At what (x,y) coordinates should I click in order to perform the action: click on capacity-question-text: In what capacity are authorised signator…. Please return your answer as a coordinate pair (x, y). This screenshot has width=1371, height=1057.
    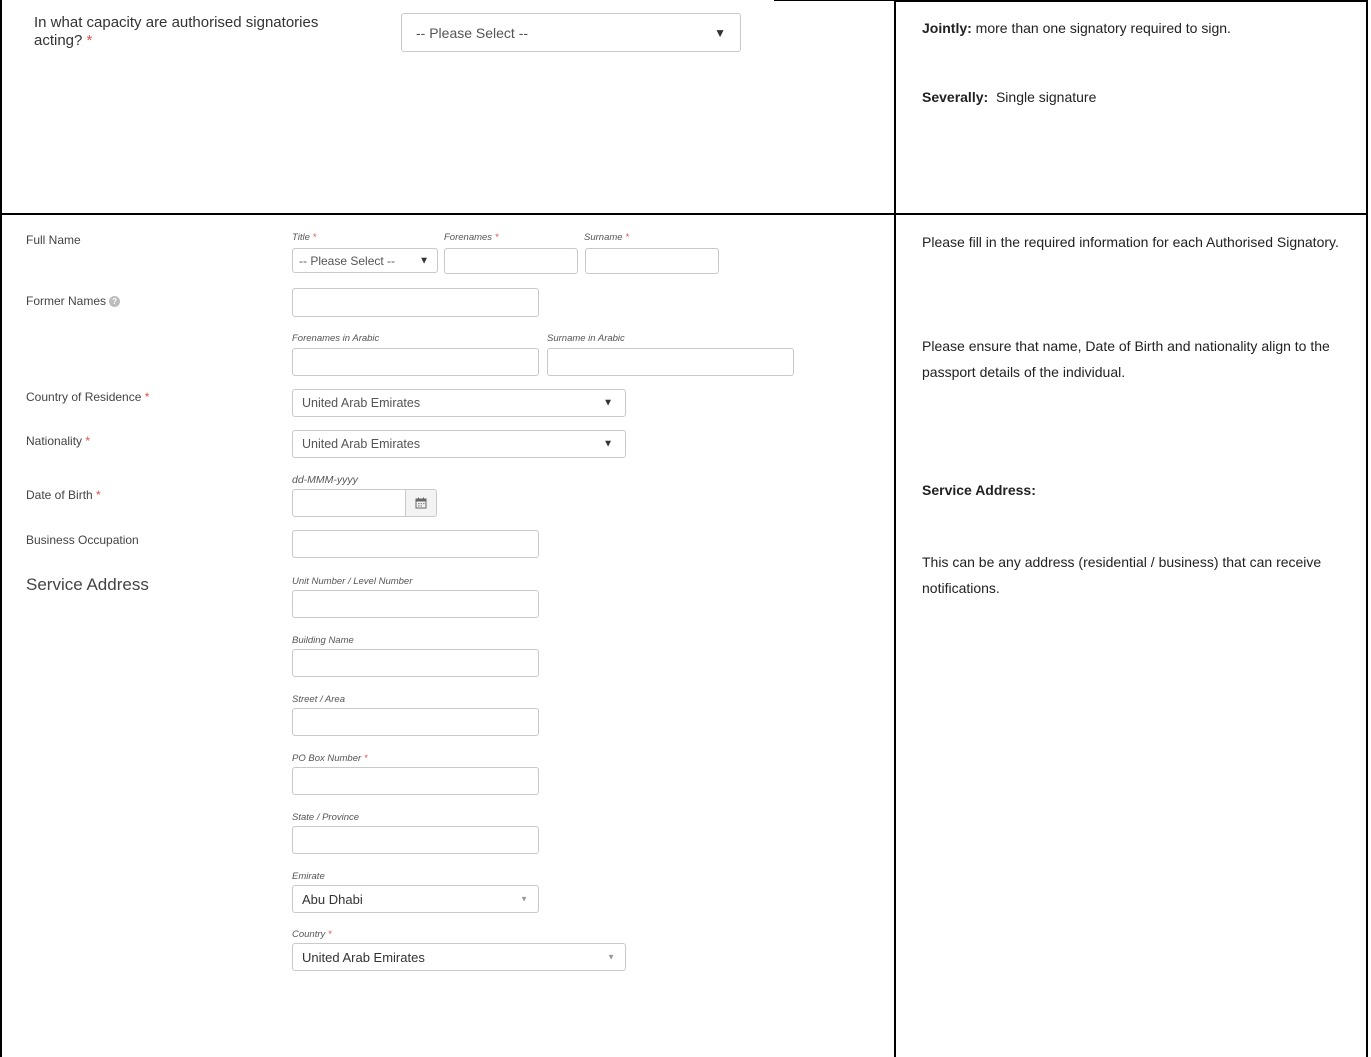
    Looking at the image, I should click on (176, 31).